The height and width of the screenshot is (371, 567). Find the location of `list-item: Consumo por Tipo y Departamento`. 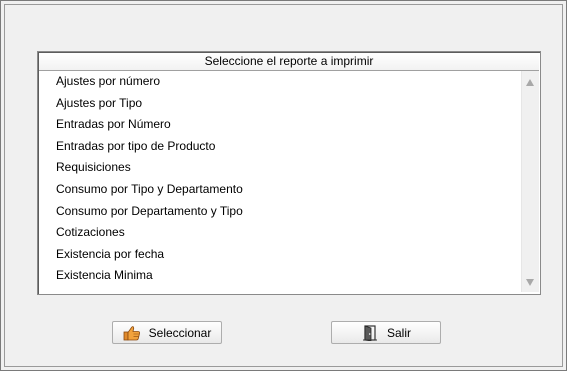

list-item: Consumo por Tipo y Departamento is located at coordinates (280, 190).